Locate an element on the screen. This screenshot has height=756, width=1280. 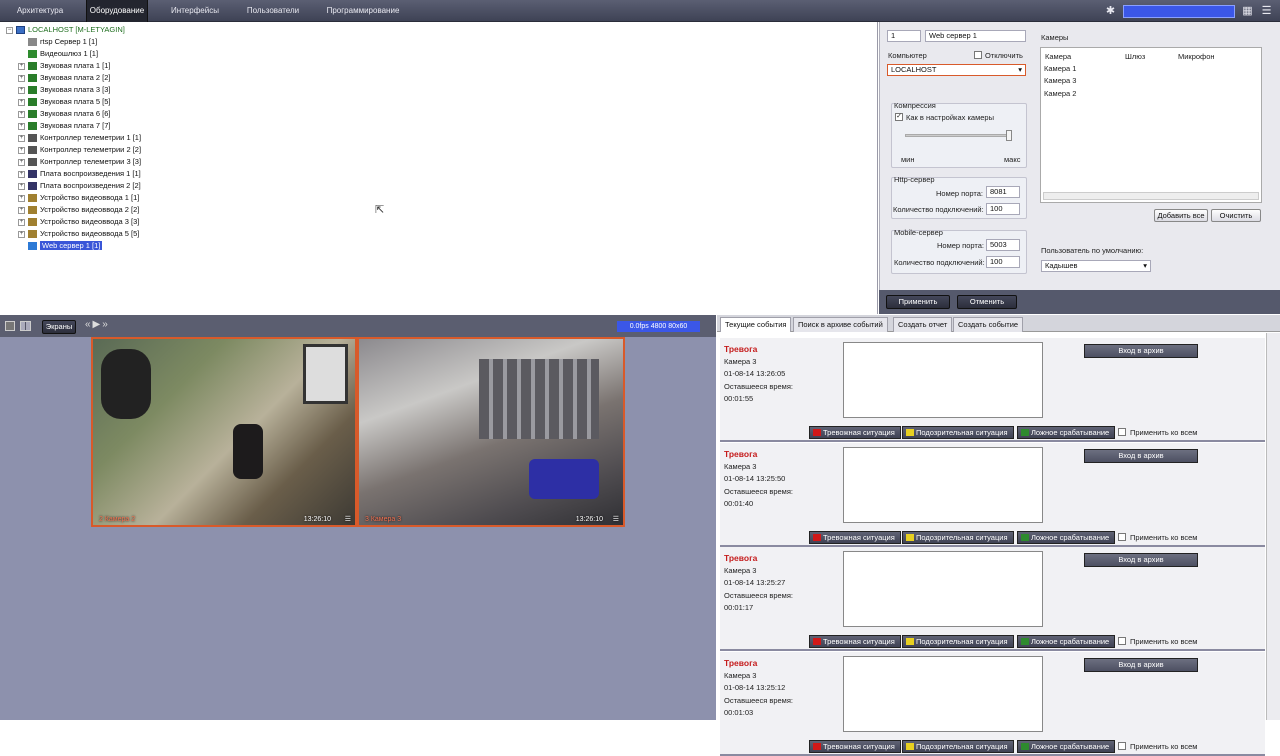
menu-equipment: Оборудование is located at coordinates (117, 11).